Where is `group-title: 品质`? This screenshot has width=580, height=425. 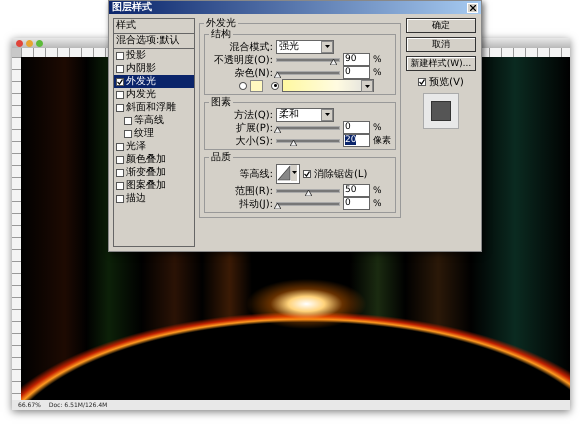
group-title: 品质 is located at coordinates (221, 157).